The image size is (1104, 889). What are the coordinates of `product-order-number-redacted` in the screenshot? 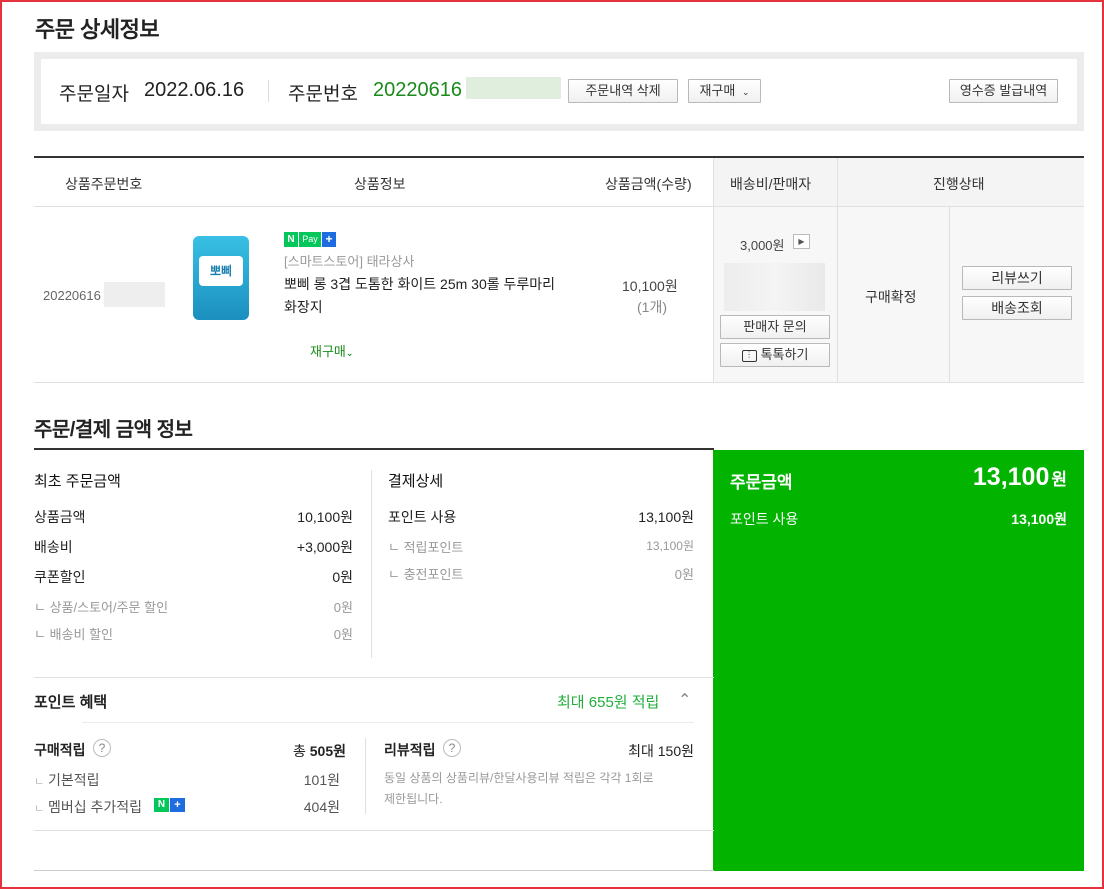 It's located at (134, 294).